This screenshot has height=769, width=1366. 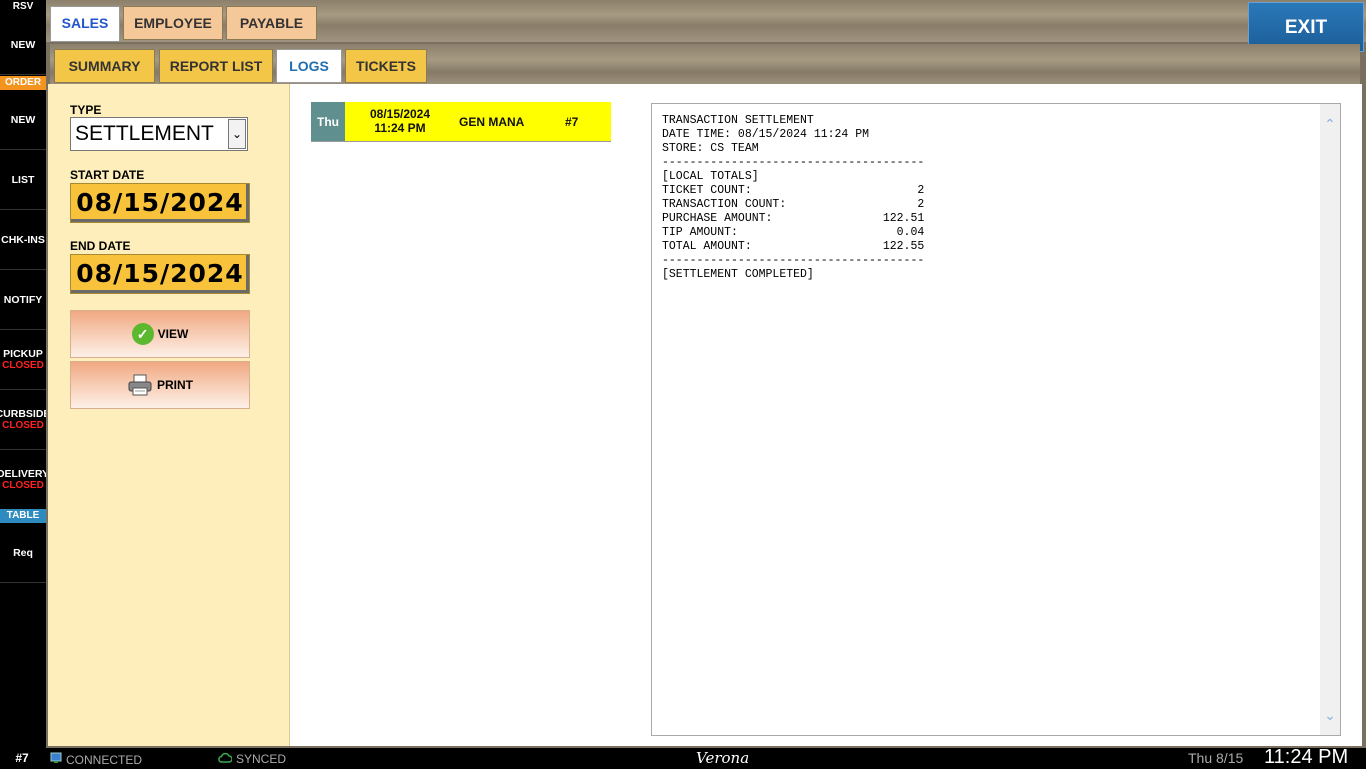 I want to click on tab-report-list: REPORT LIST, so click(x=216, y=66).